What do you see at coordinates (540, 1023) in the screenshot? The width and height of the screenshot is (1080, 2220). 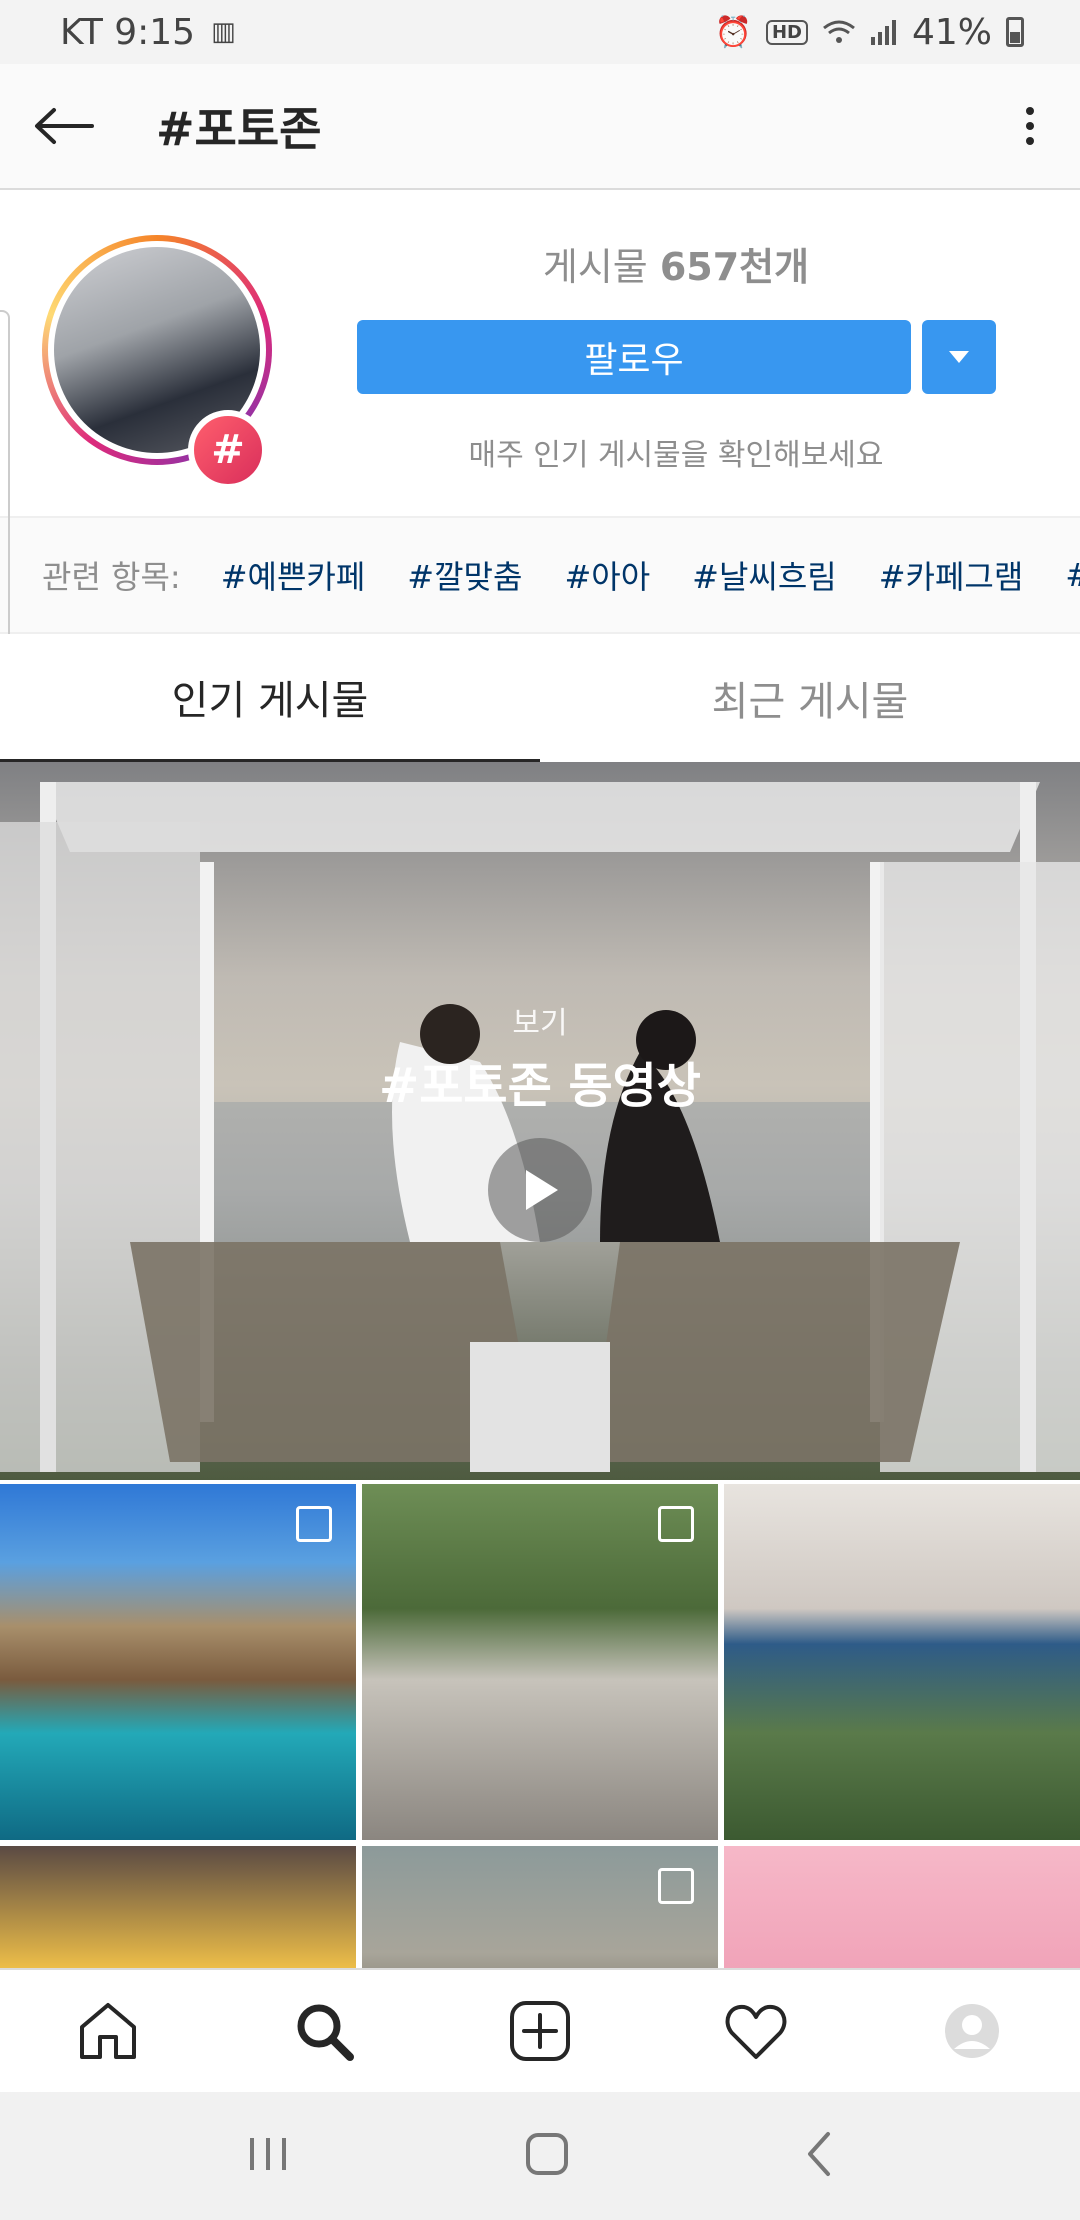 I see `video-subtitle: 보기` at bounding box center [540, 1023].